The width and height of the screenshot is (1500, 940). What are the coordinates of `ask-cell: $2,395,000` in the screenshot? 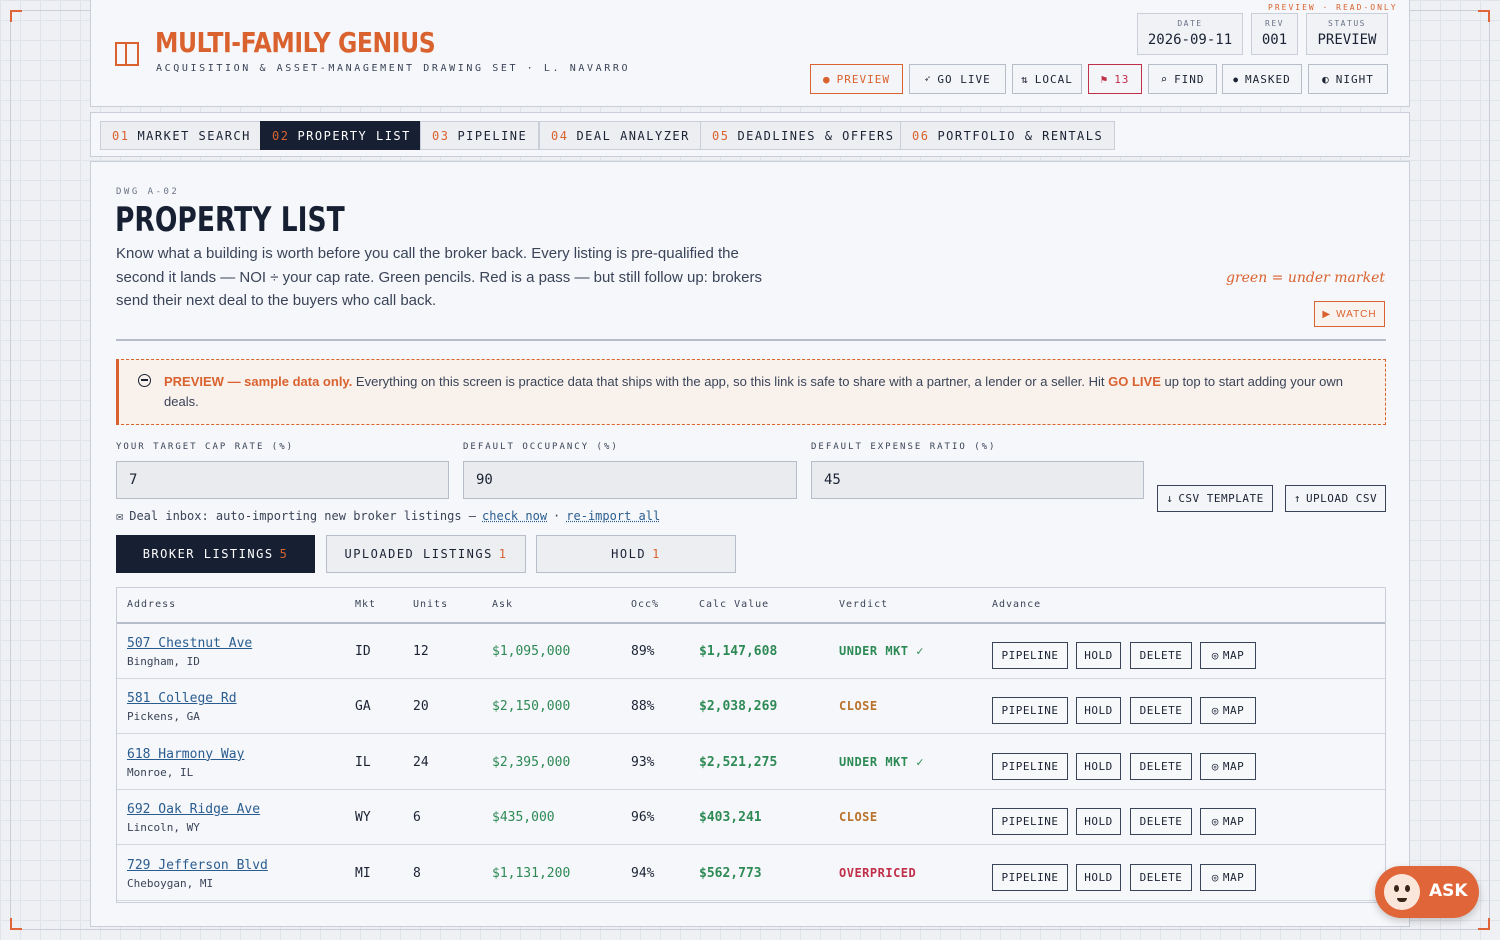 It's located at (531, 762).